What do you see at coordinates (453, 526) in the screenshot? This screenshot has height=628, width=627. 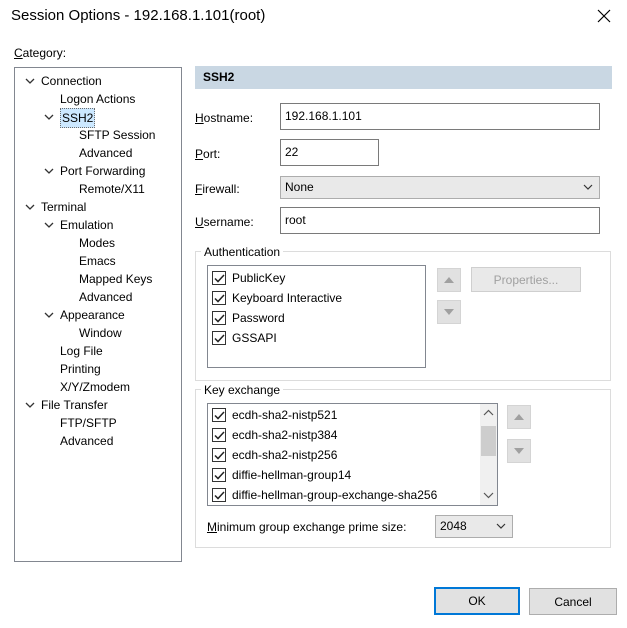 I see `min-group-value: 2048` at bounding box center [453, 526].